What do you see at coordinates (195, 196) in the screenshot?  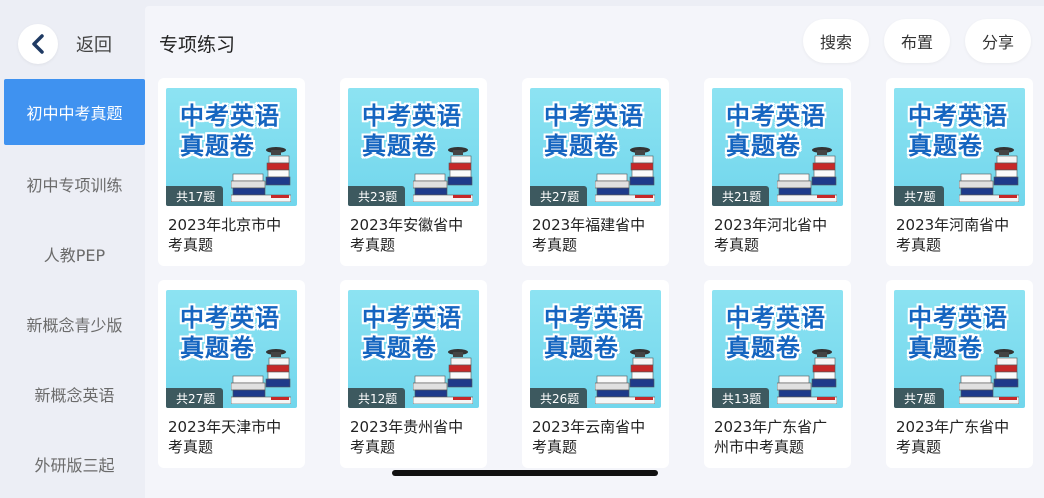 I see `question-count-badge: 共17题` at bounding box center [195, 196].